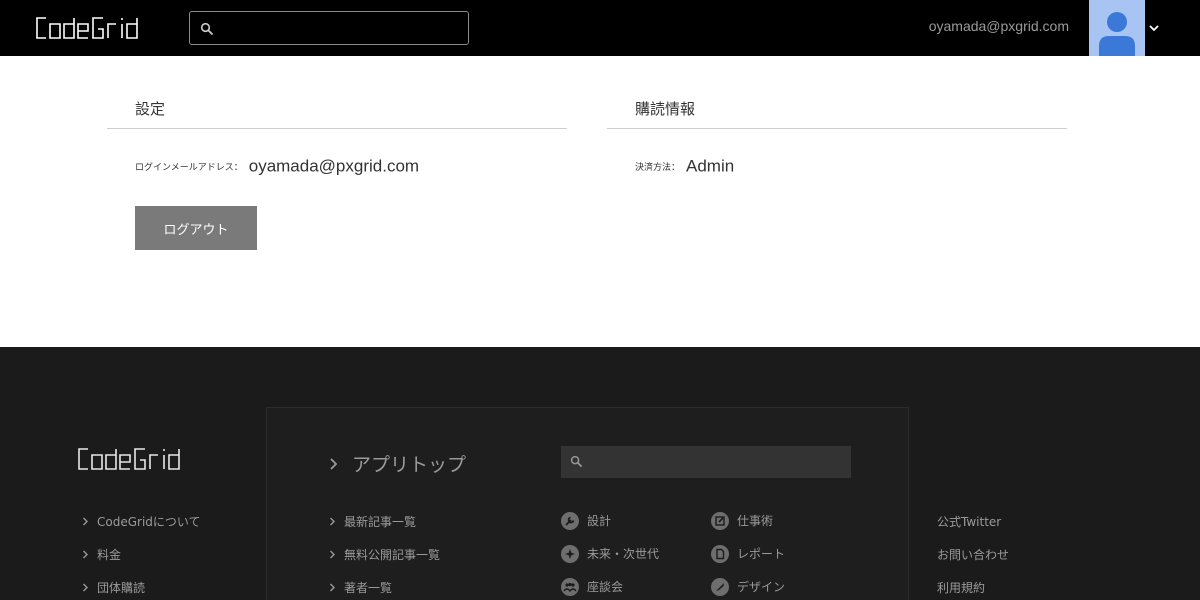  What do you see at coordinates (710, 166) in the screenshot?
I see `payment-method-value: Admin` at bounding box center [710, 166].